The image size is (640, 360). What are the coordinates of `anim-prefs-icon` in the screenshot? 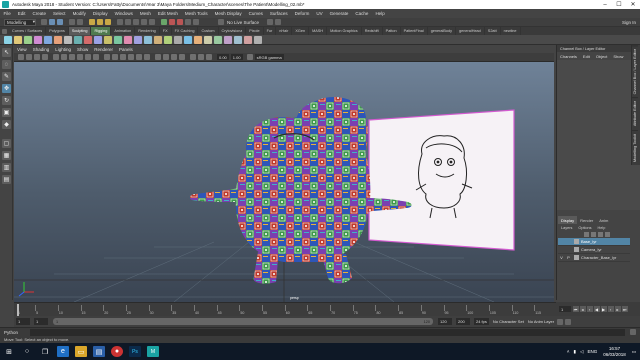 It's located at (568, 321).